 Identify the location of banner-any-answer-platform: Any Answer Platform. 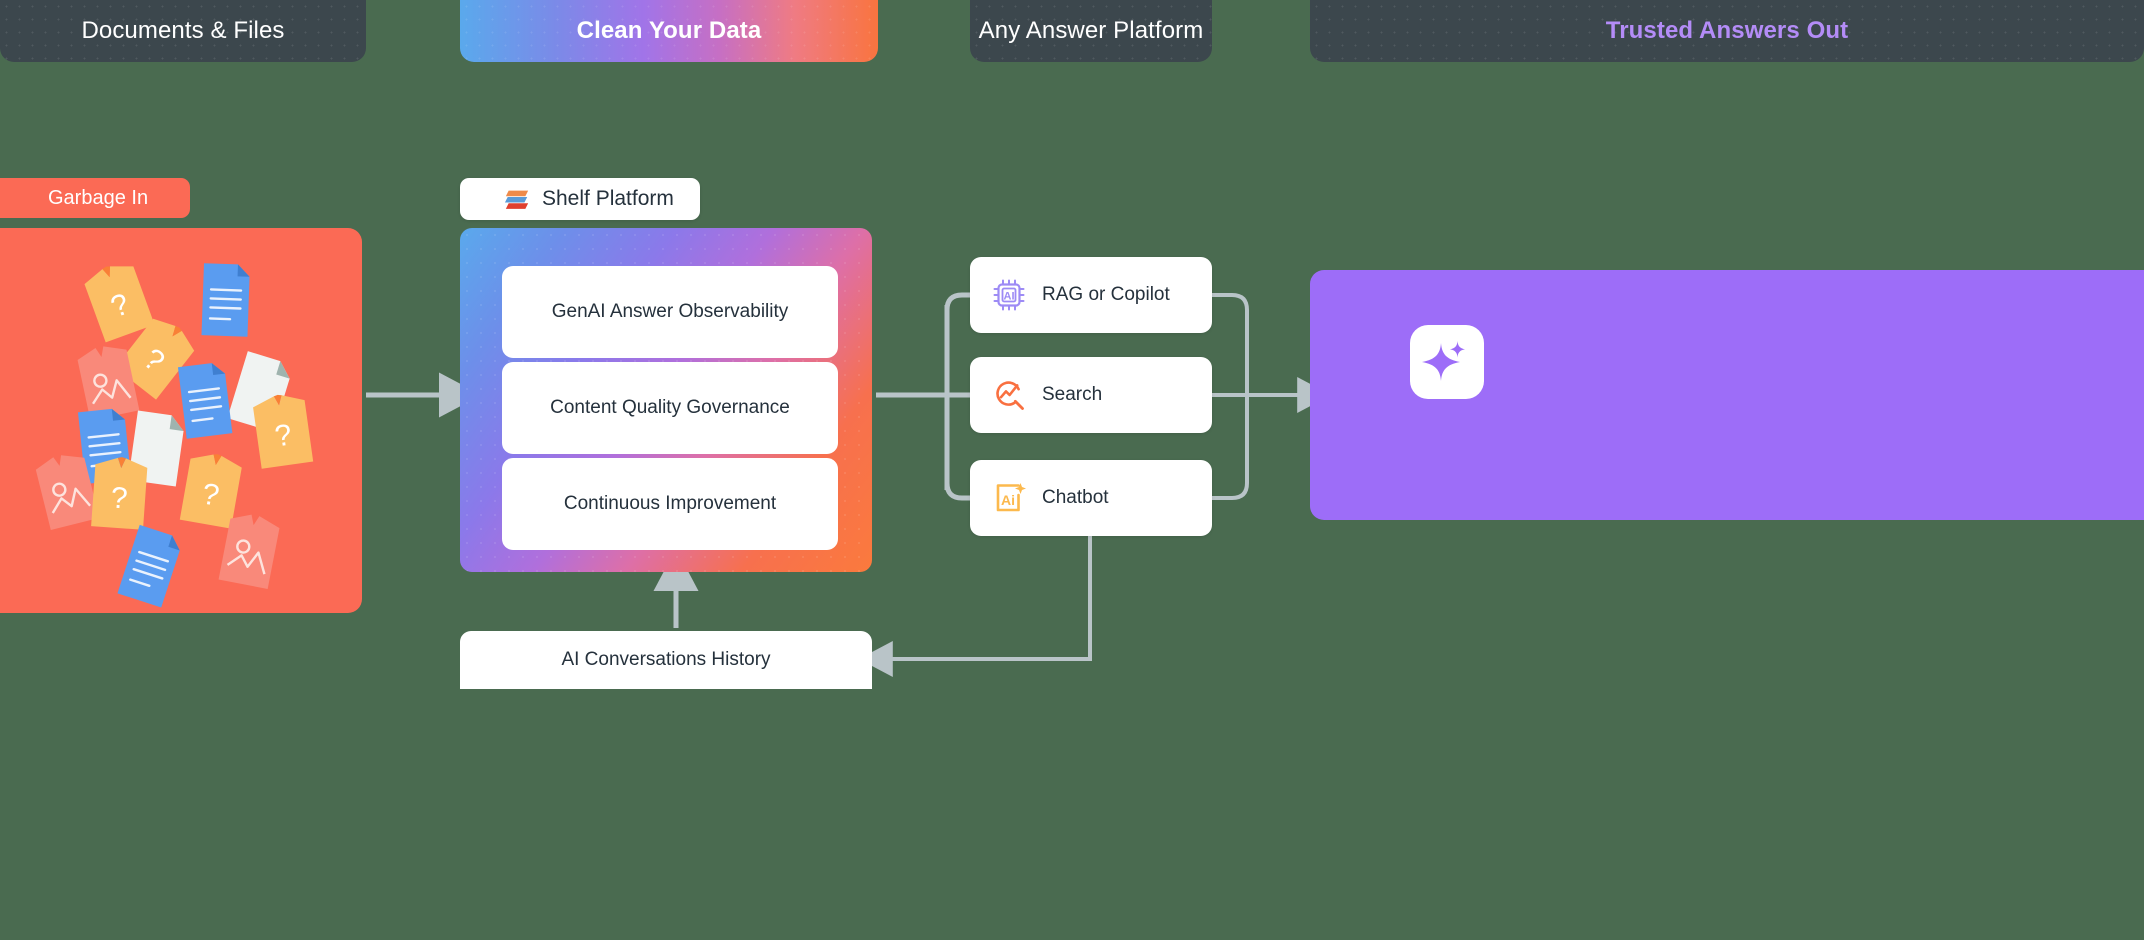
(1091, 31).